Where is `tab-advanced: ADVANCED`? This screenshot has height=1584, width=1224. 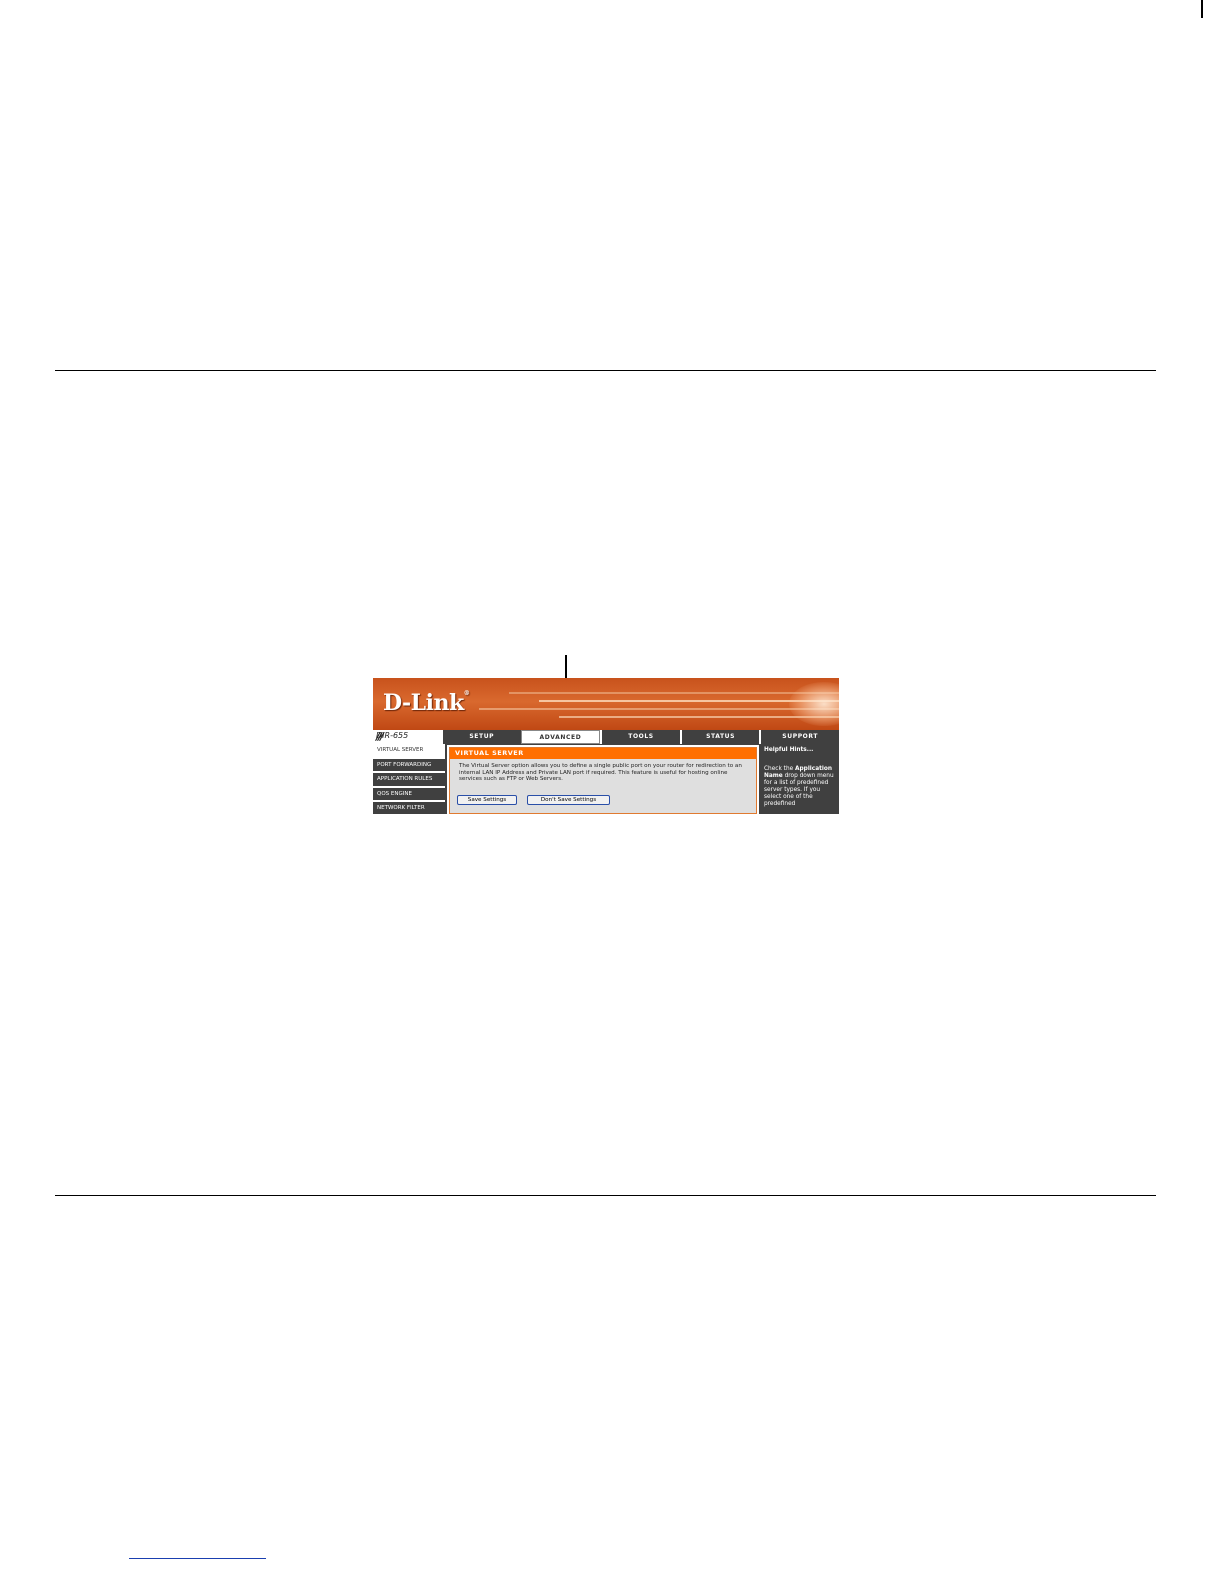 tab-advanced: ADVANCED is located at coordinates (560, 737).